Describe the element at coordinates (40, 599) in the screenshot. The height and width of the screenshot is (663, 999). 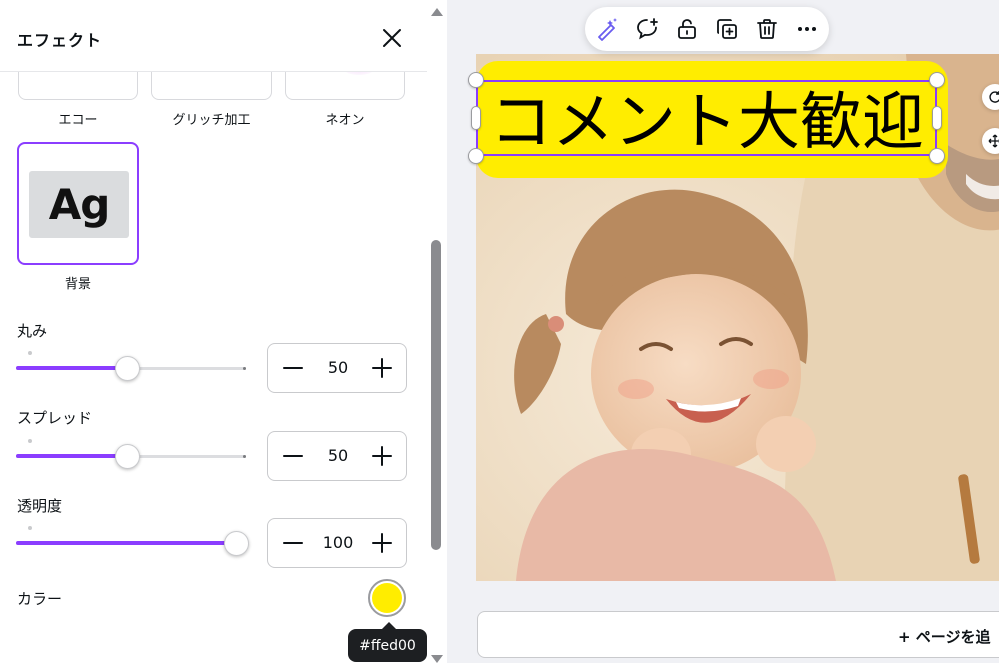
I see `color-label: カラー` at that location.